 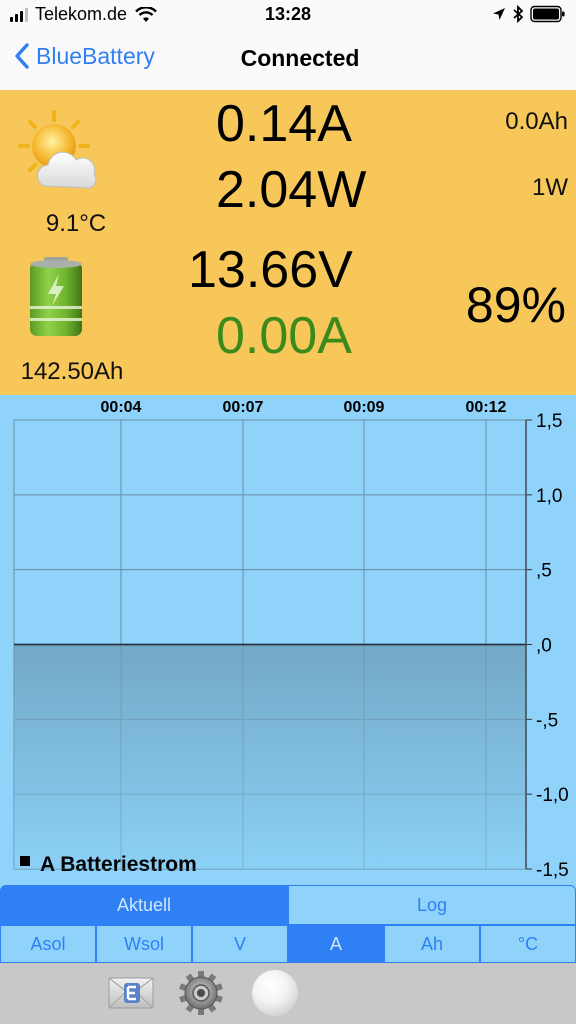 What do you see at coordinates (432, 944) in the screenshot?
I see `tab-ah: Ah` at bounding box center [432, 944].